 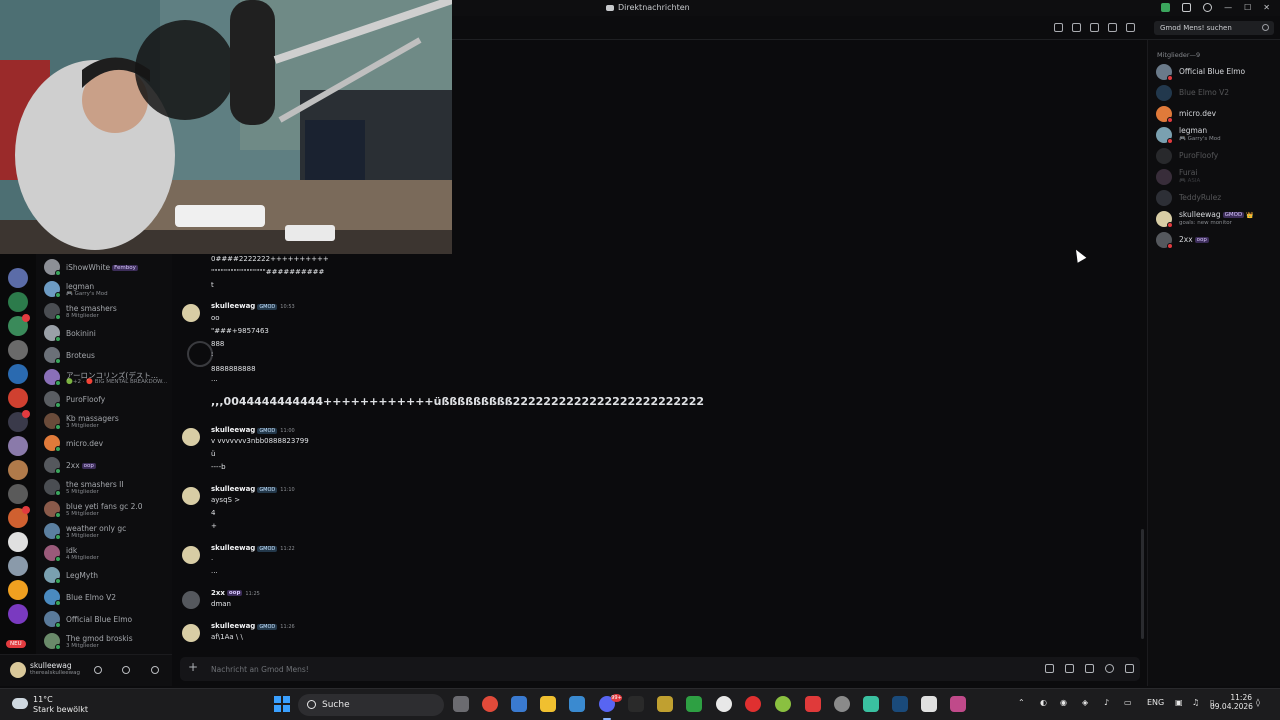 I want to click on close-icon: ✕, so click(x=1266, y=7).